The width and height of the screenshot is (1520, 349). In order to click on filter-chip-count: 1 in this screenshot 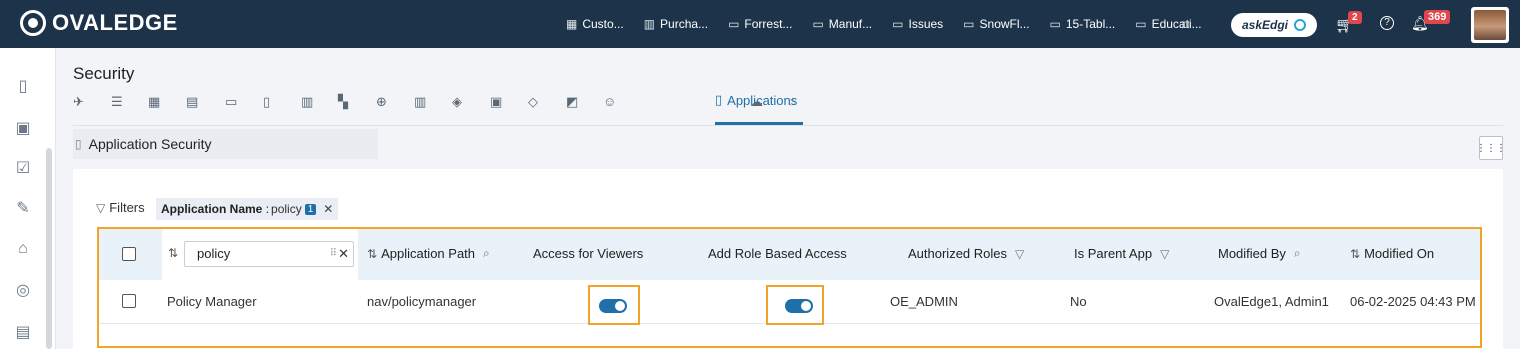, I will do `click(310, 209)`.